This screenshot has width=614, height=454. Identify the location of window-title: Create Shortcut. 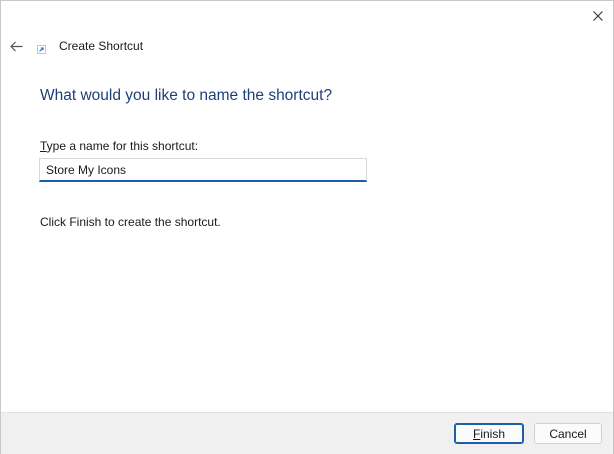
(101, 46).